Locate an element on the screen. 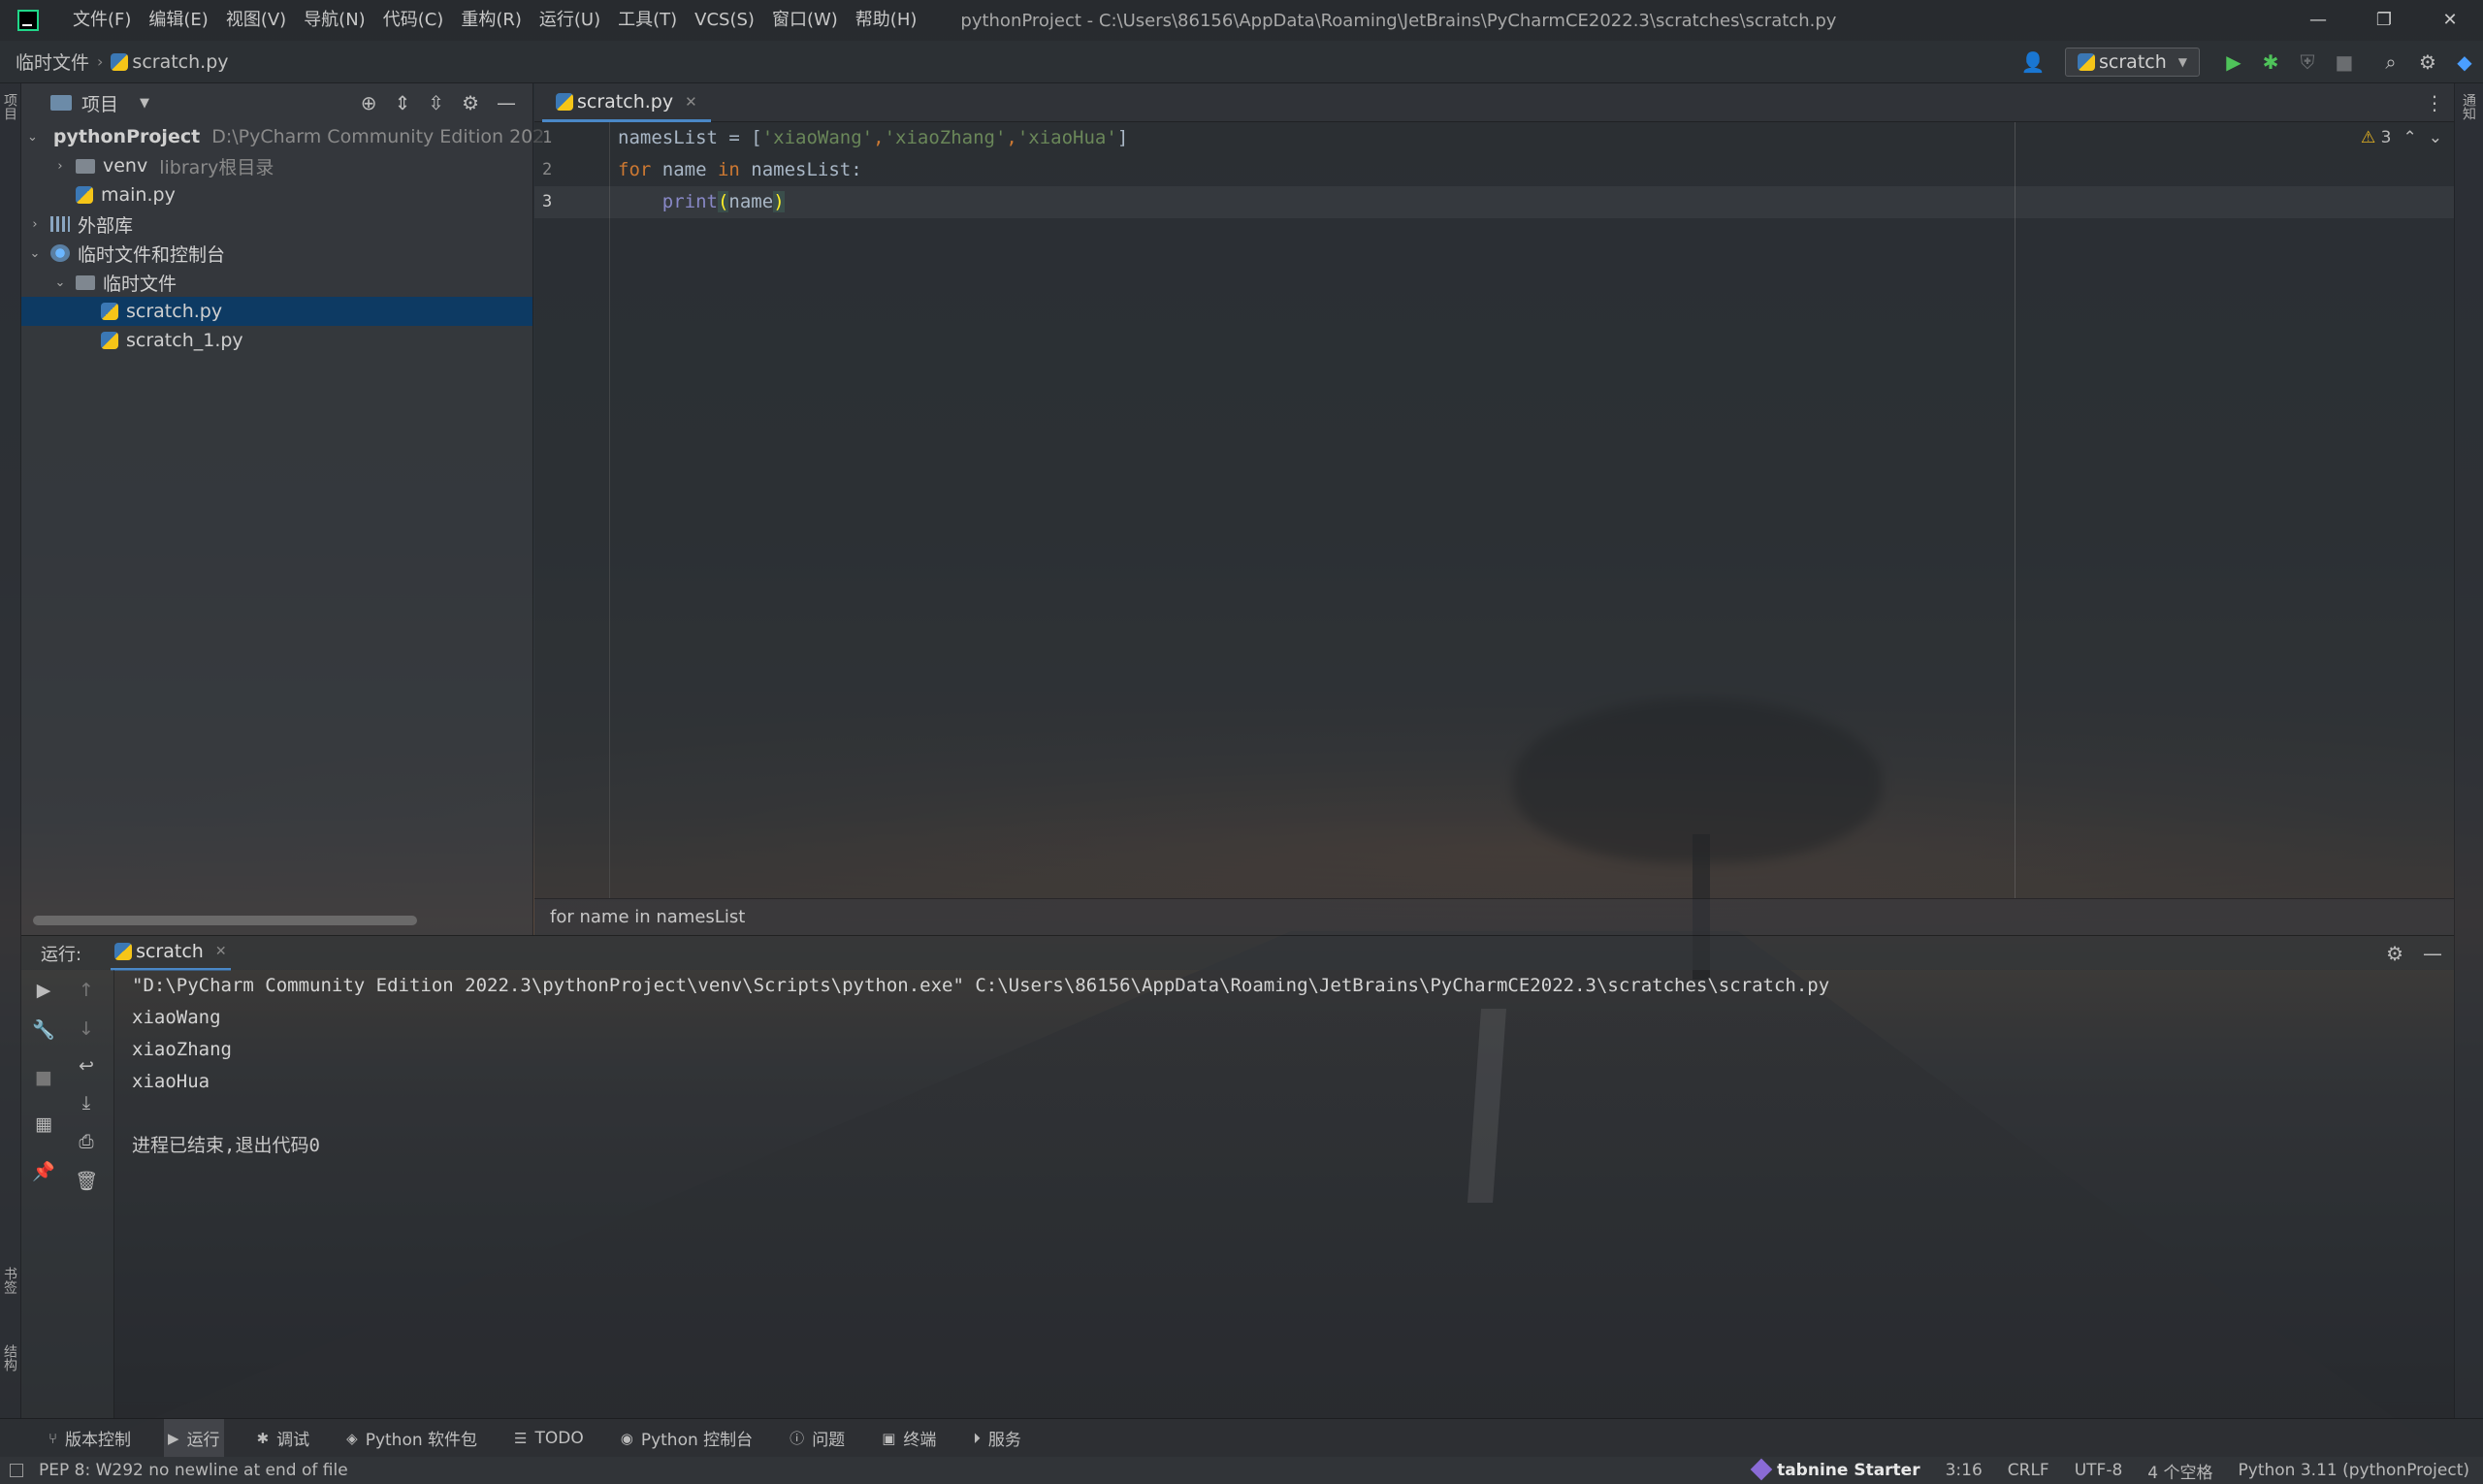 The width and height of the screenshot is (2483, 1484). account-icon: 👤 is located at coordinates (2033, 62).